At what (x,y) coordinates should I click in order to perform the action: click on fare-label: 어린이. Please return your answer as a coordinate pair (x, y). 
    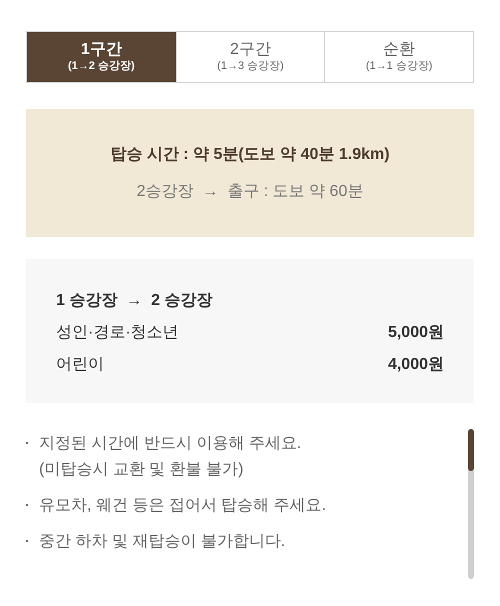
    Looking at the image, I should click on (80, 365).